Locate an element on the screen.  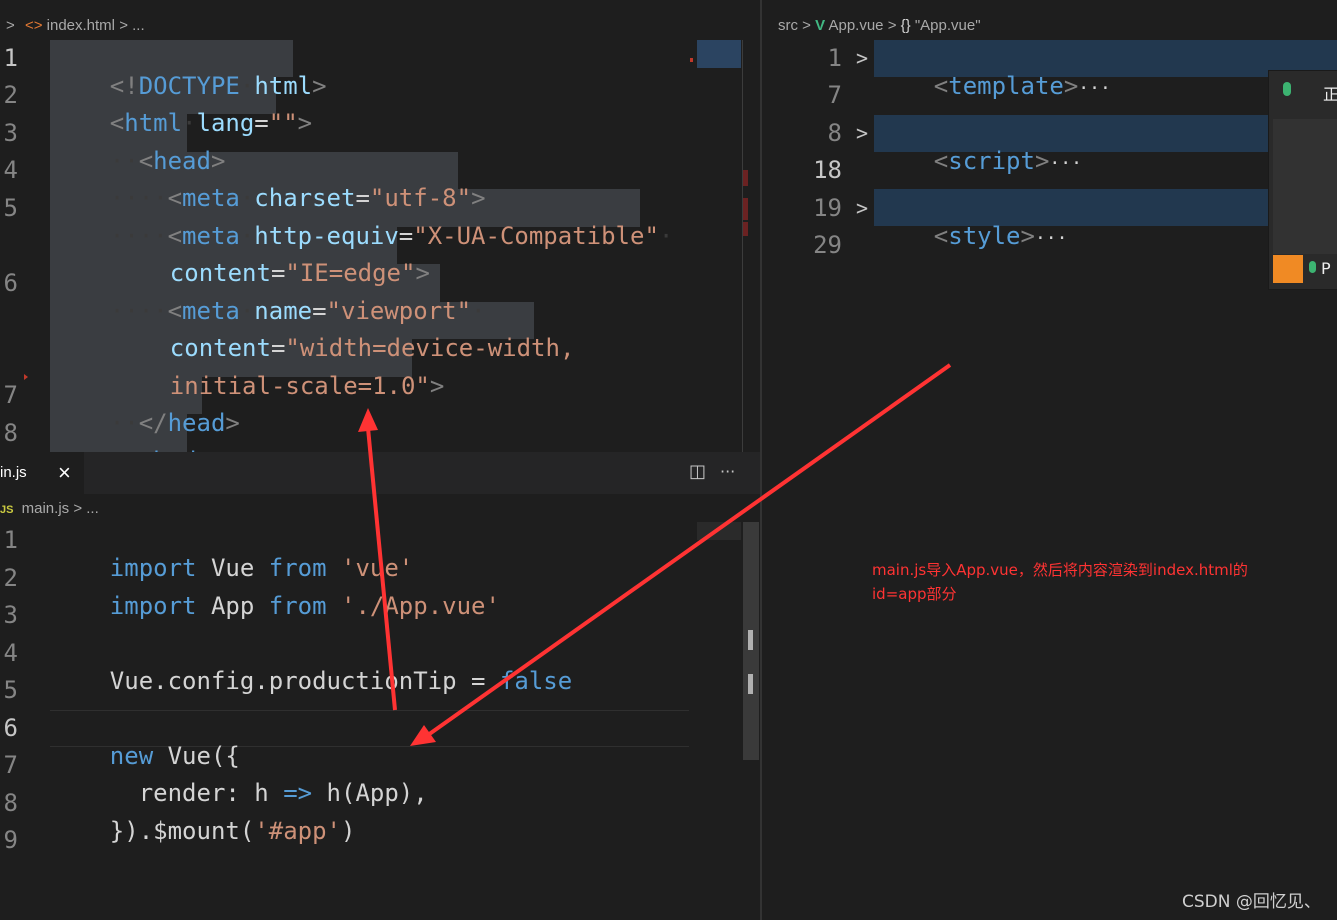
string: './App.vue' is located at coordinates (413, 606).